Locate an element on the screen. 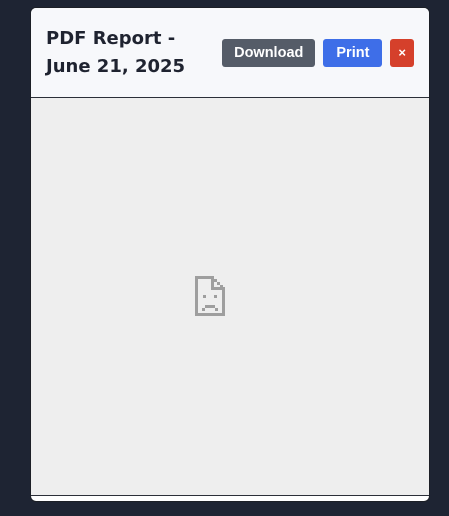 Image resolution: width=449 pixels, height=516 pixels. modal-title: PDF Report - June 21, 2025 is located at coordinates (116, 52).